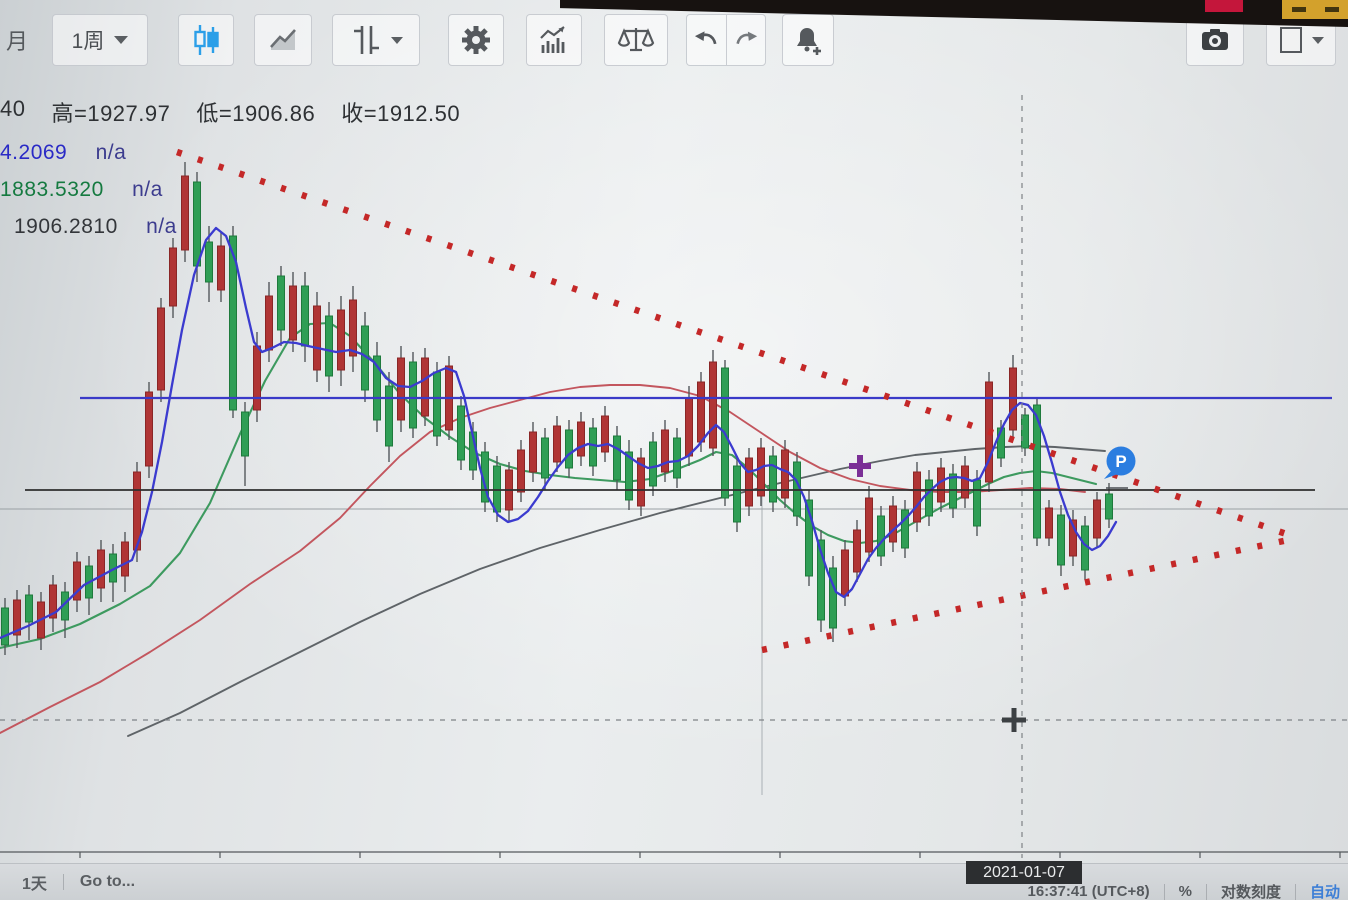 The image size is (1348, 900). Describe the element at coordinates (554, 40) in the screenshot. I see `indicators-button` at that location.